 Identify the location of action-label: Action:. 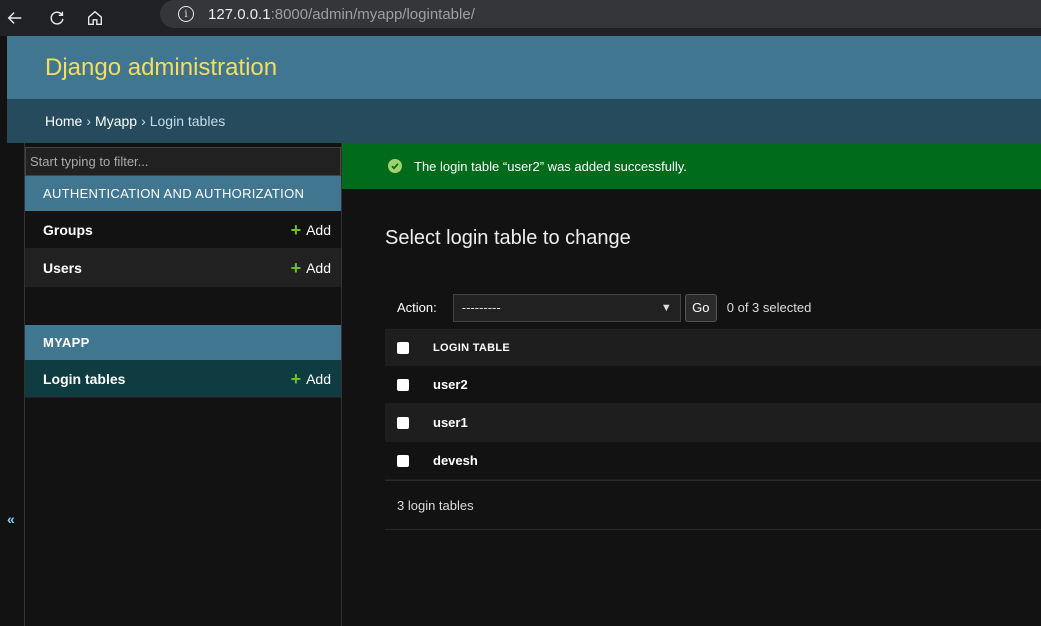
(417, 307).